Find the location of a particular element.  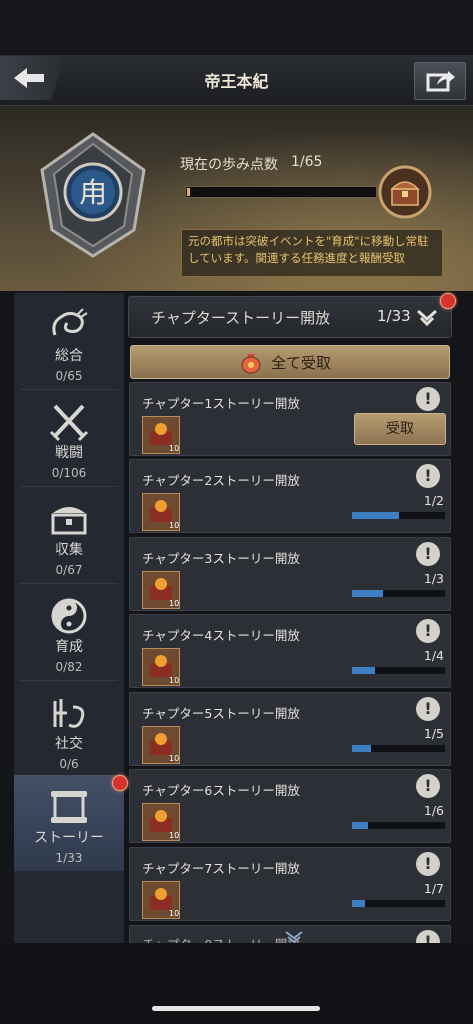

social-icon is located at coordinates (69, 713).